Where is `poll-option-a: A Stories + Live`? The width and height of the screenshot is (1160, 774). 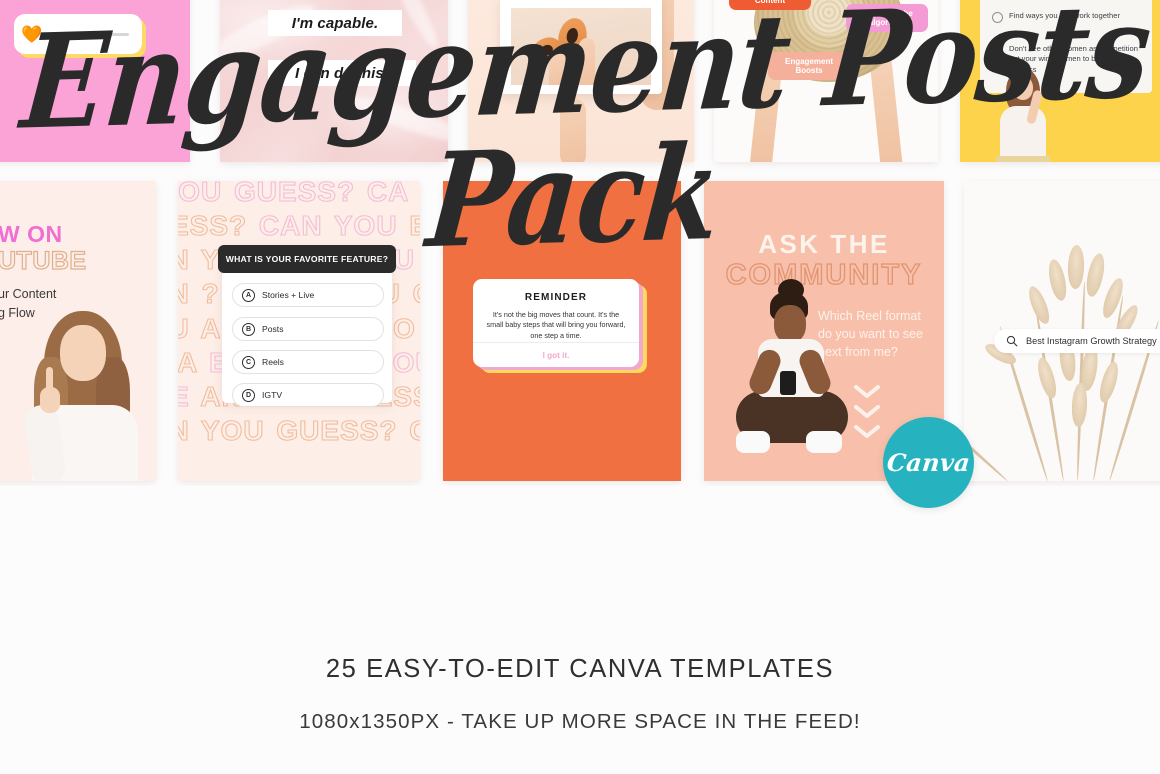 poll-option-a: A Stories + Live is located at coordinates (308, 295).